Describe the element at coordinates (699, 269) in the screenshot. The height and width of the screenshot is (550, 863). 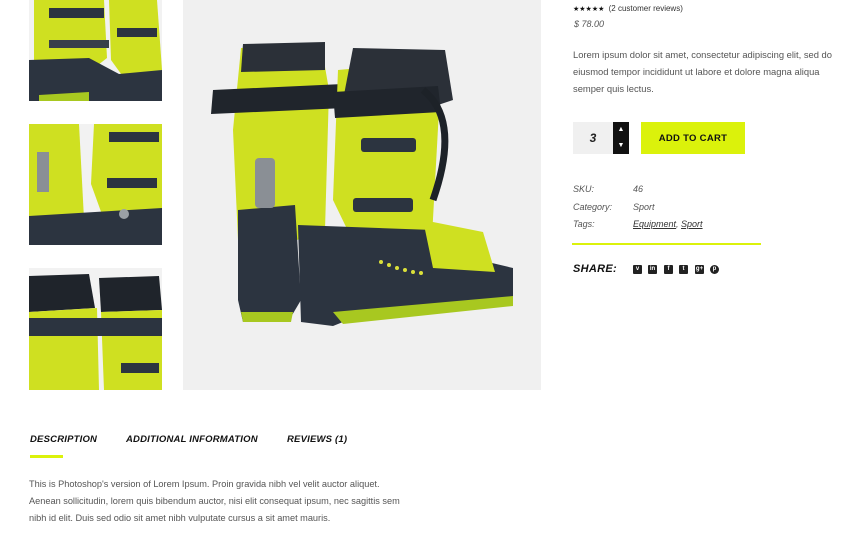
I see `google-plus-icon: g+` at that location.